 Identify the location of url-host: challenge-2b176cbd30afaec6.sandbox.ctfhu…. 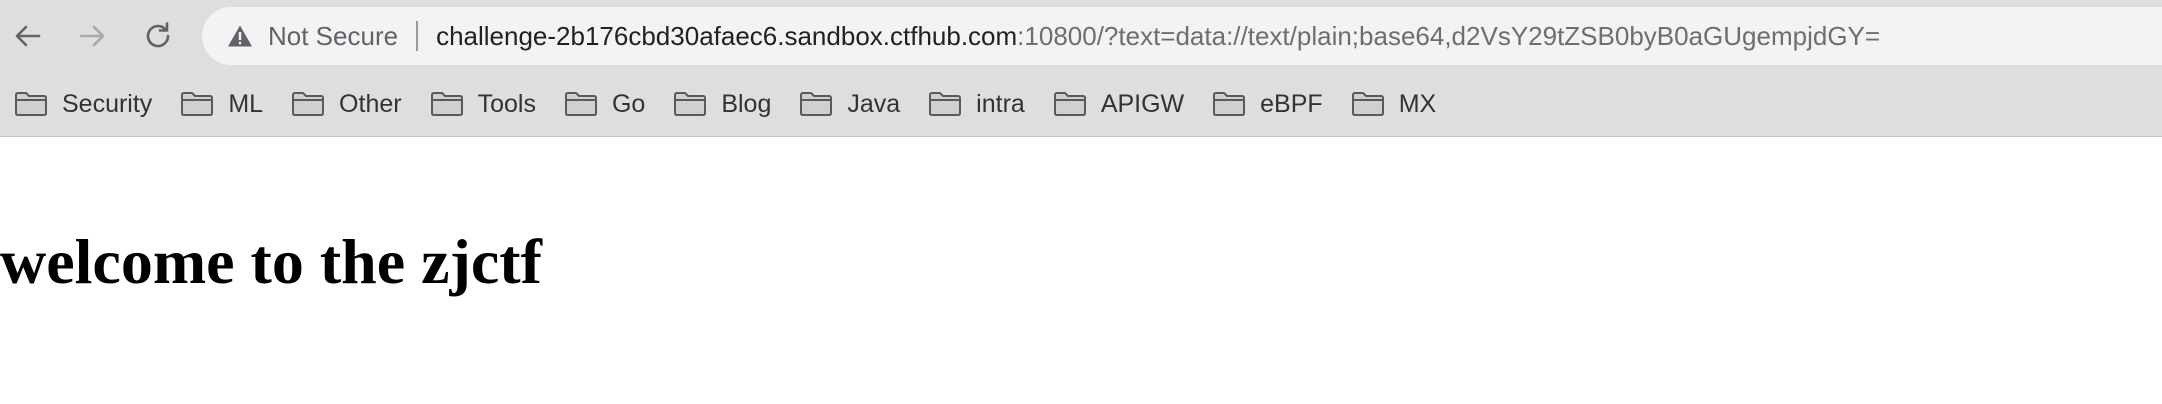
(726, 36).